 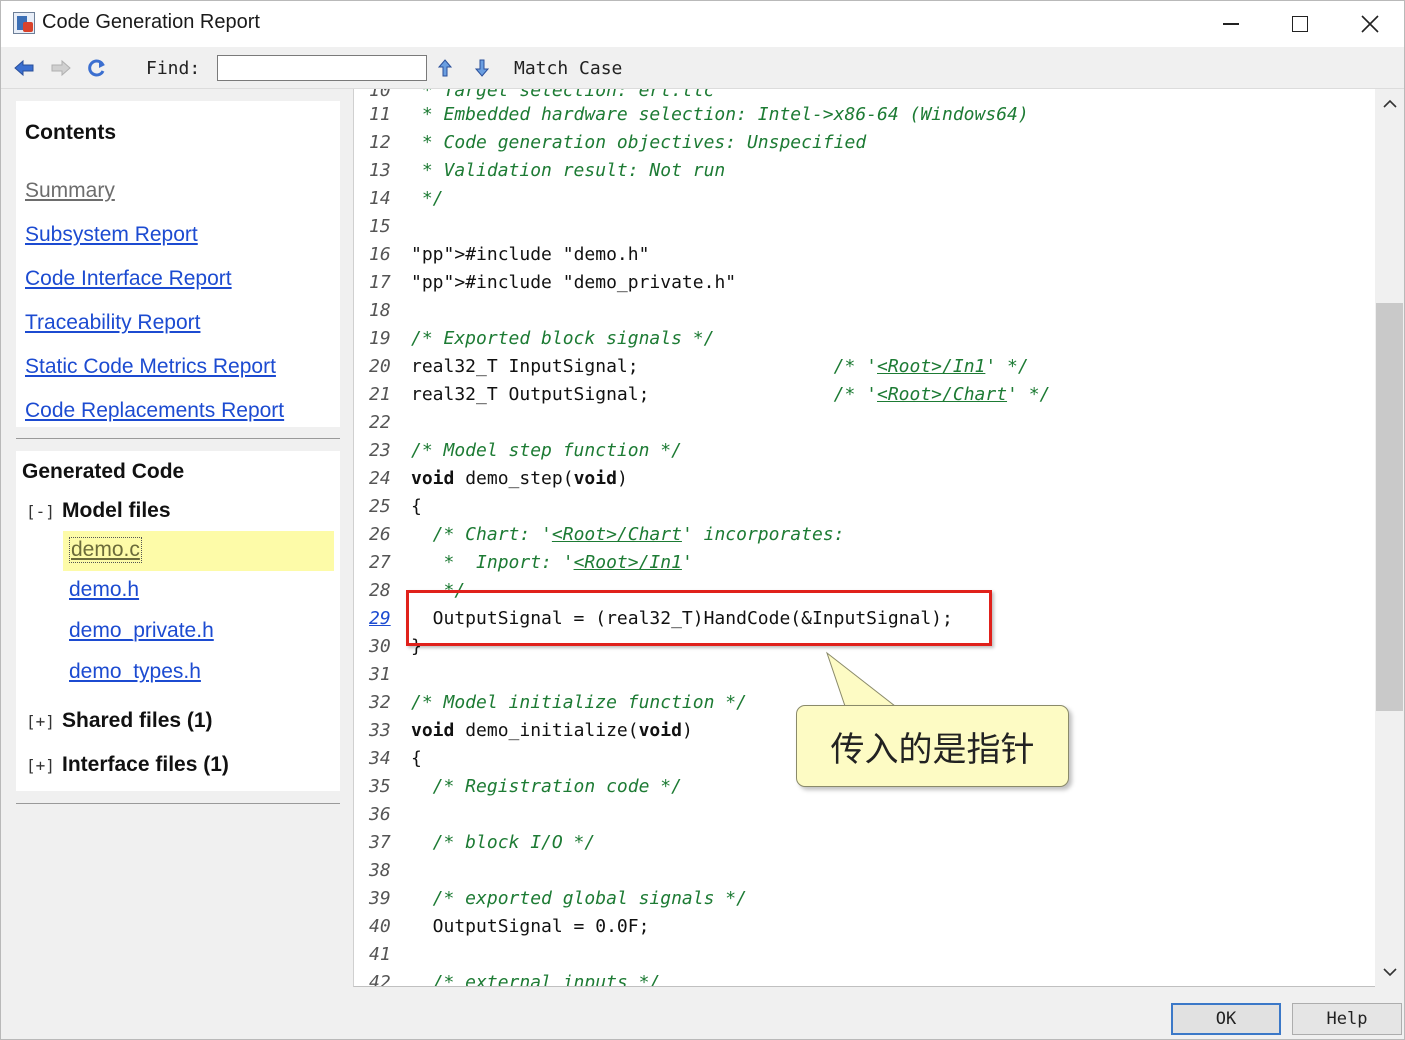 What do you see at coordinates (380, 506) in the screenshot?
I see `line-number: 25` at bounding box center [380, 506].